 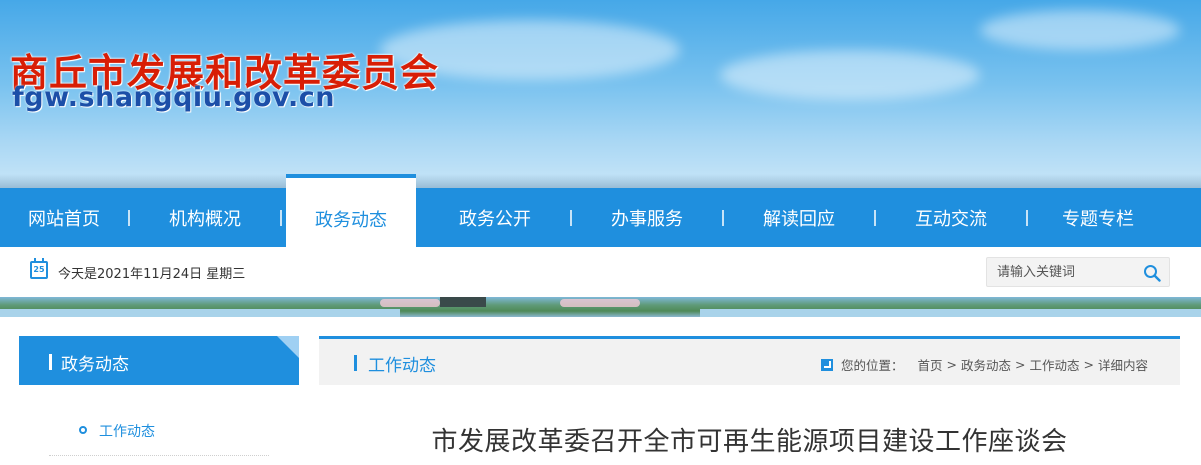 I want to click on breadcrumb-current: 详细内容, so click(x=1122, y=365).